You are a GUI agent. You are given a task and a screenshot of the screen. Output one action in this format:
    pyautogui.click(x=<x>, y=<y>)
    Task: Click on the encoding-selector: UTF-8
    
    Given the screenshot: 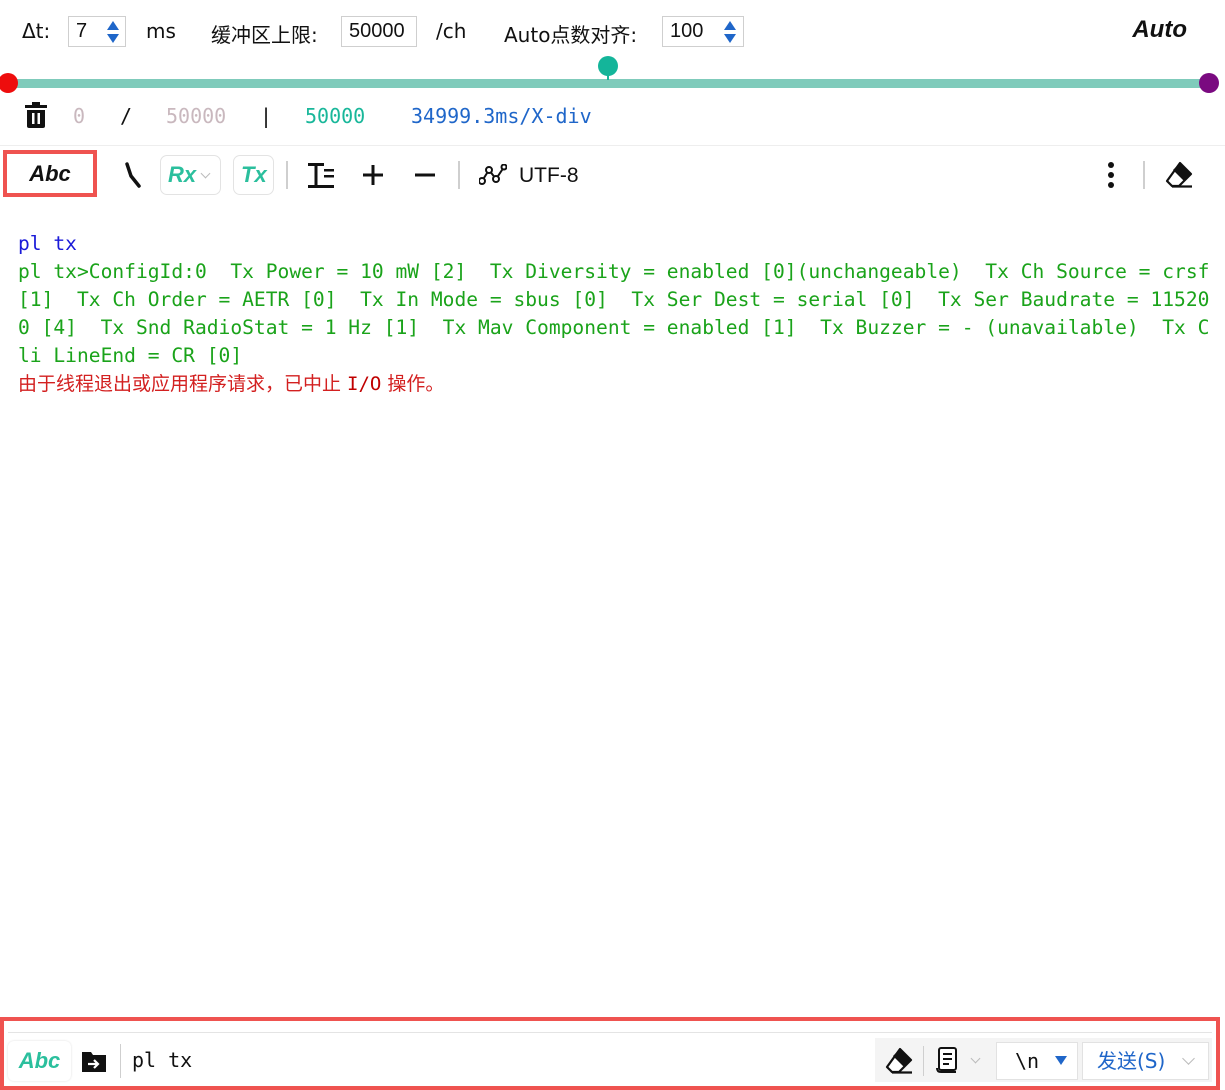 What is the action you would take?
    pyautogui.click(x=549, y=176)
    